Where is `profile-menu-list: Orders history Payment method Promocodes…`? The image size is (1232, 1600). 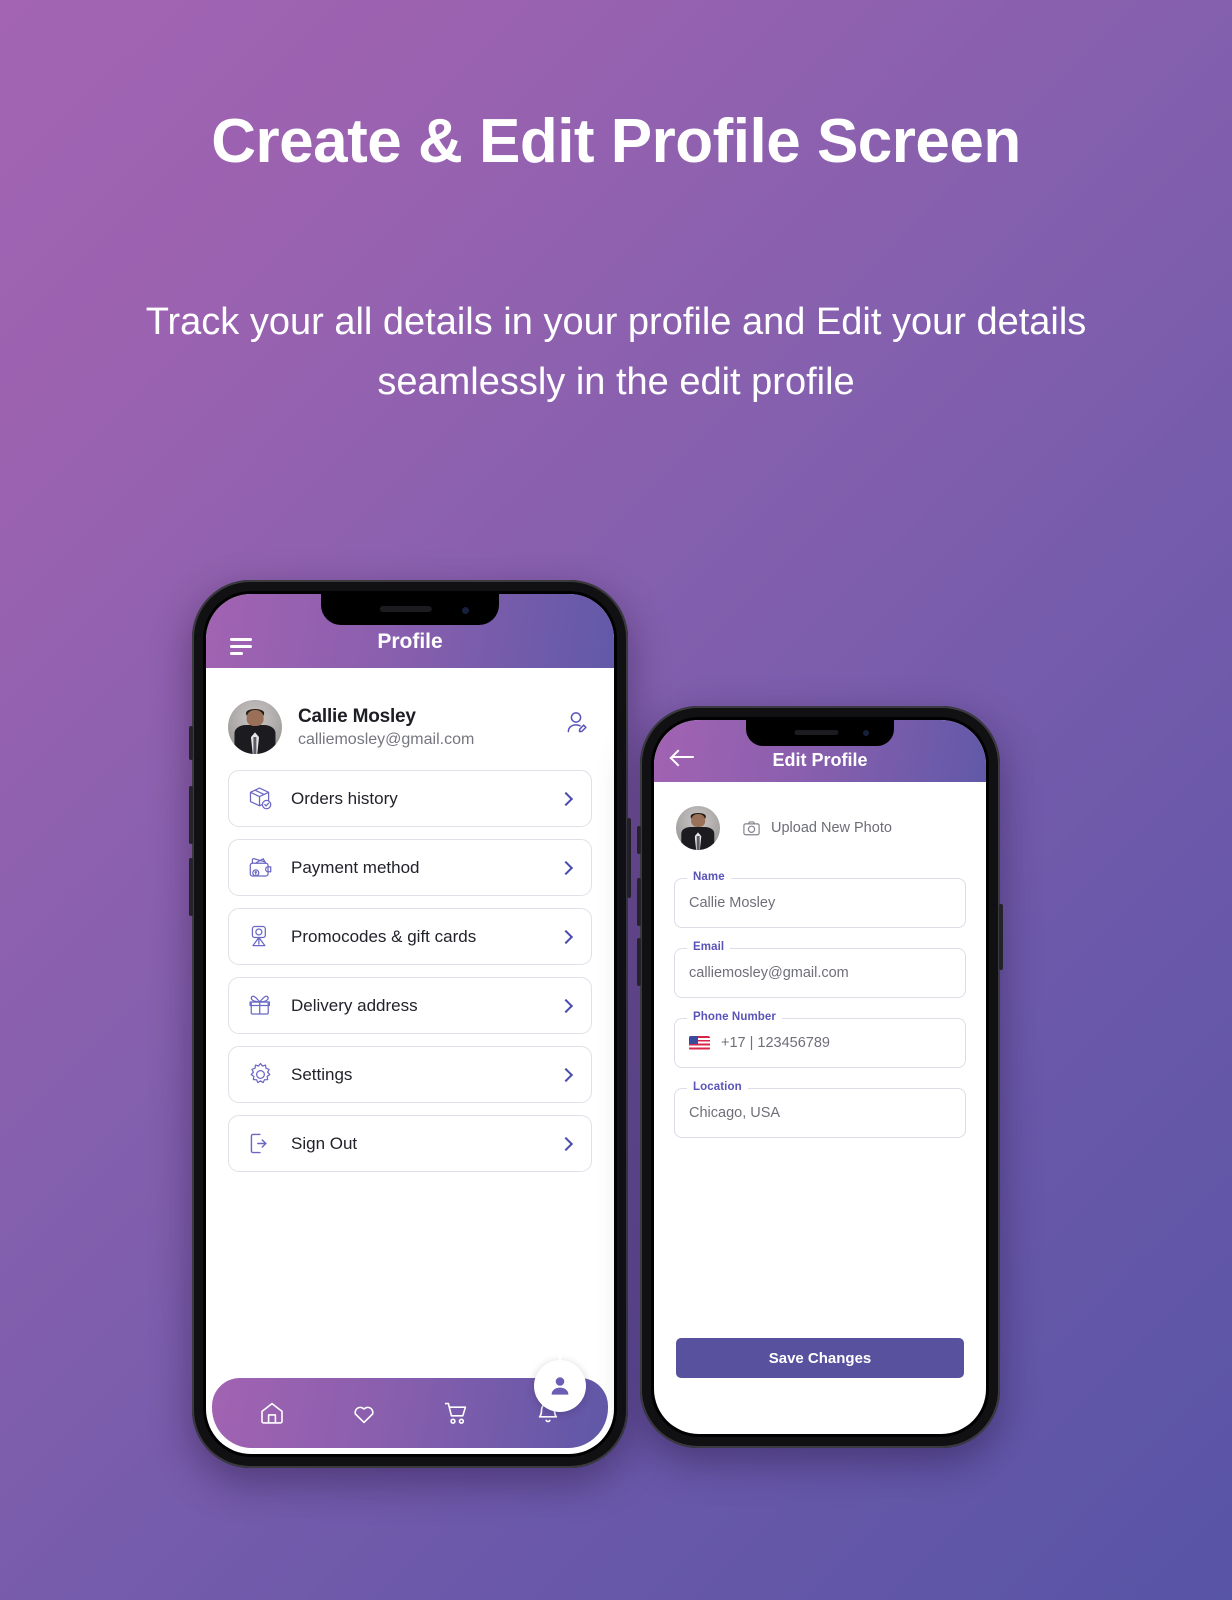 profile-menu-list: Orders history Payment method Promocodes… is located at coordinates (410, 968).